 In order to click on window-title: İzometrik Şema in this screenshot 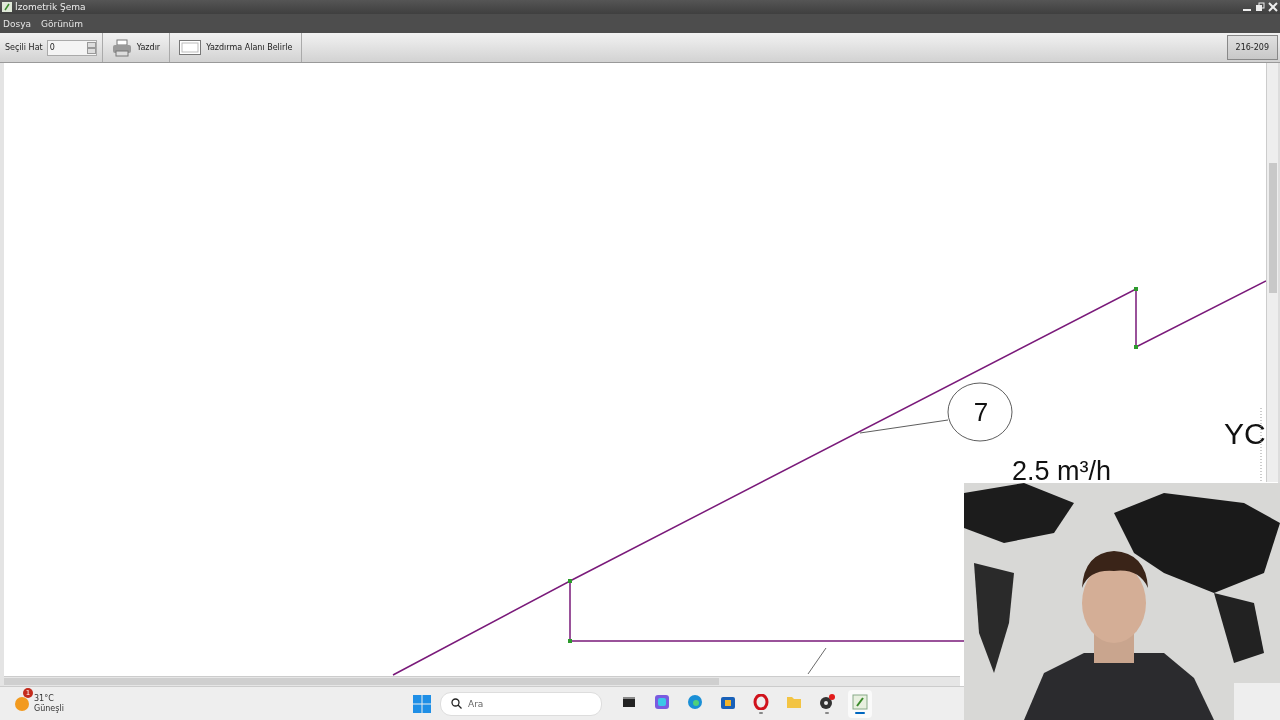, I will do `click(50, 7)`.